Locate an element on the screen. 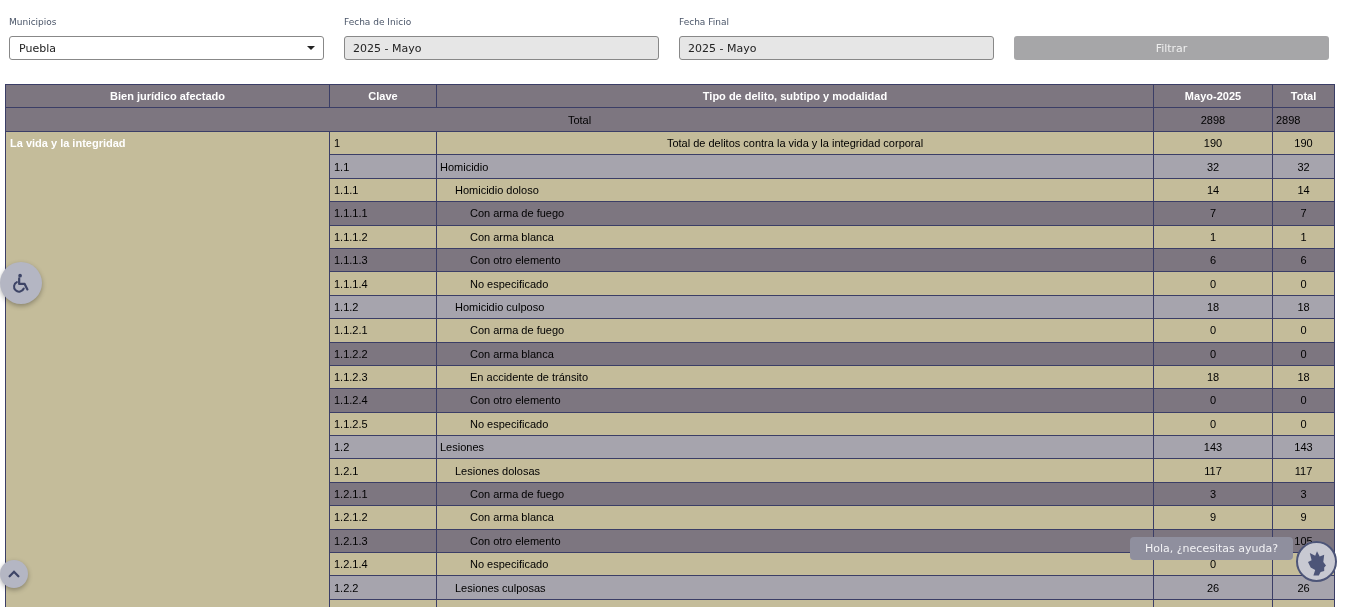  table-cell: Homicidio is located at coordinates (795, 166).